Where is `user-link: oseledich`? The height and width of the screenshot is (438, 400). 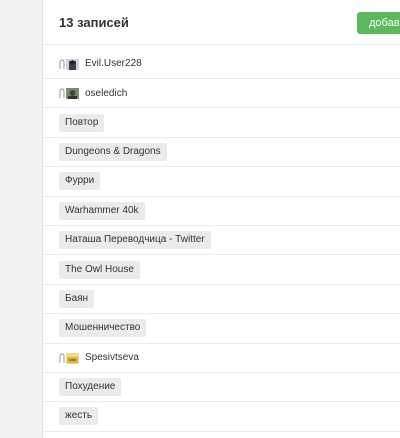
user-link: oseledich is located at coordinates (93, 93).